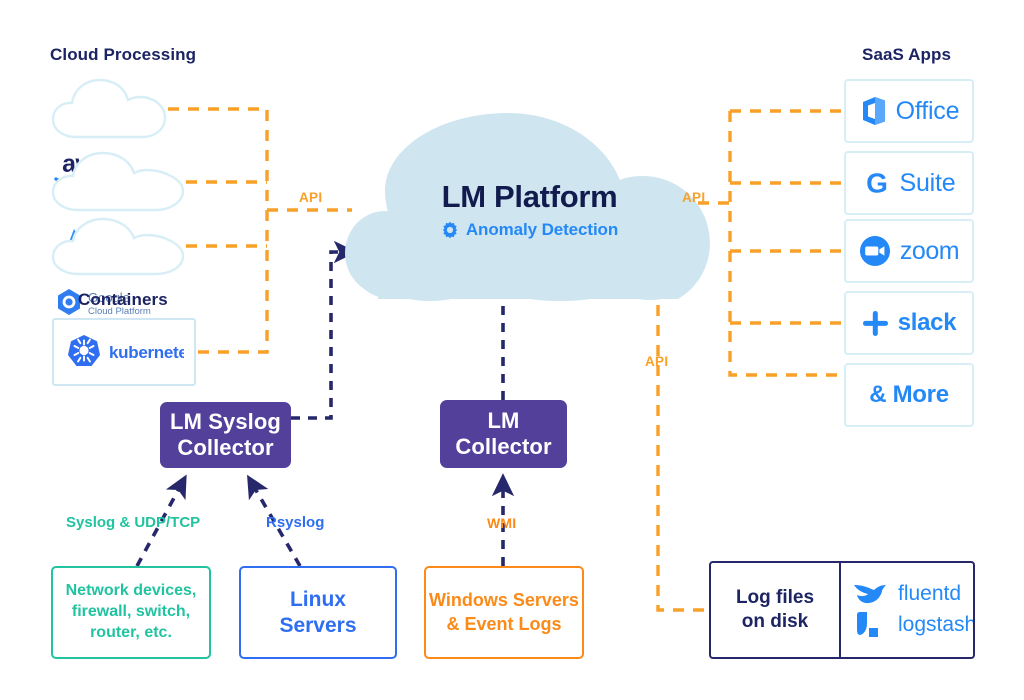  What do you see at coordinates (295, 522) in the screenshot?
I see `edge-label-rsyslog: Rsyslog` at bounding box center [295, 522].